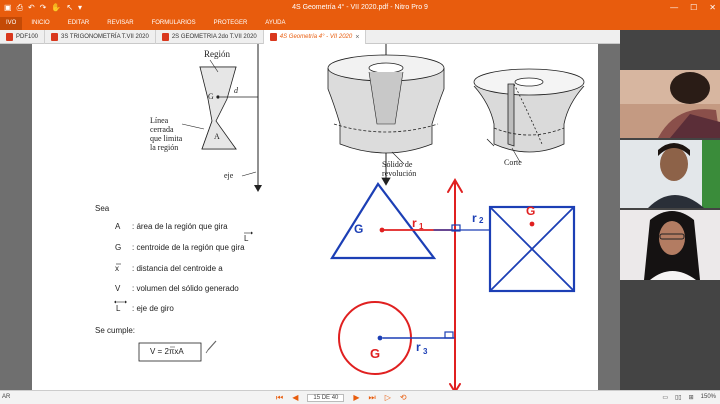  I want to click on fit-icon: ⊞, so click(691, 397).